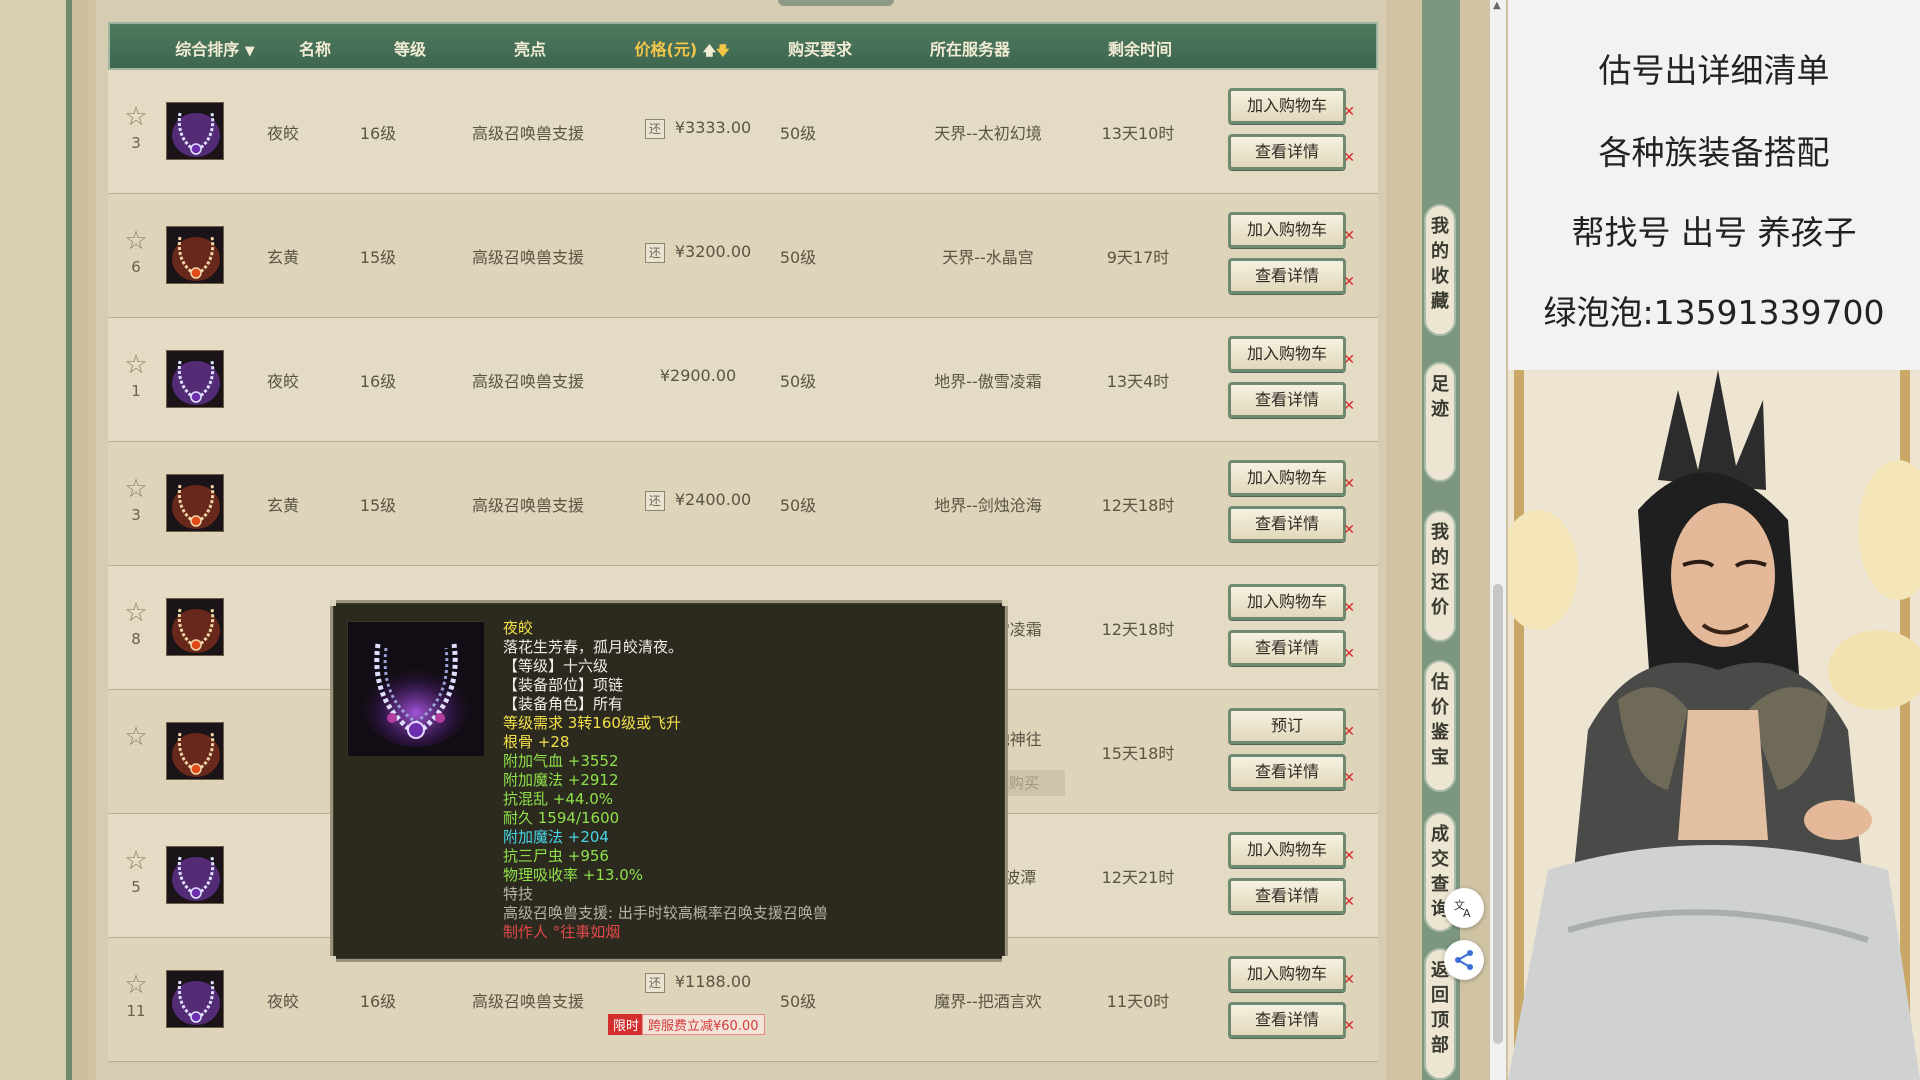 This screenshot has width=1920, height=1080. I want to click on item-remaining-time: 15天18时, so click(1138, 753).